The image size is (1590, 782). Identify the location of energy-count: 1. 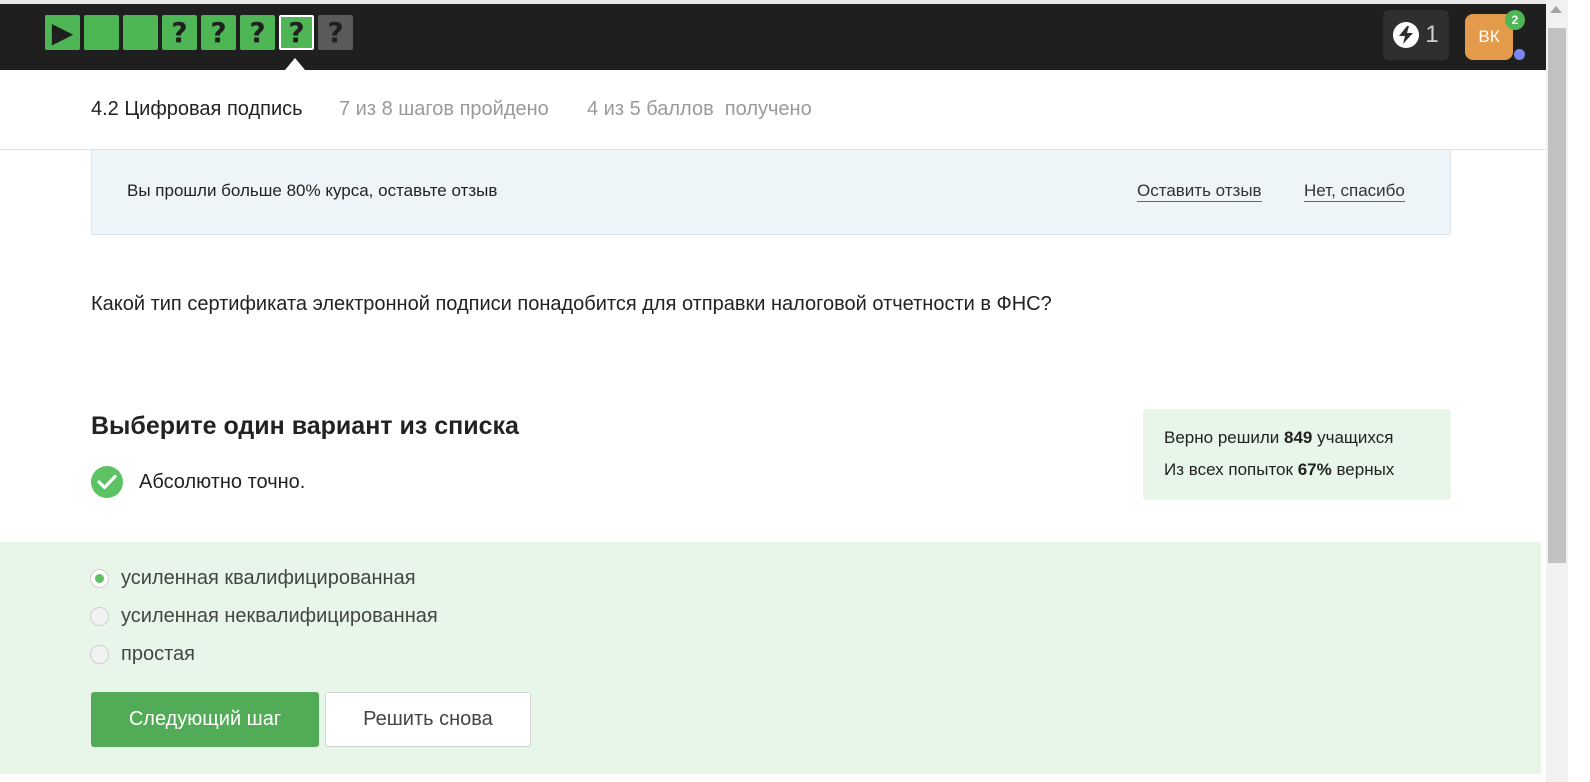
(1432, 34).